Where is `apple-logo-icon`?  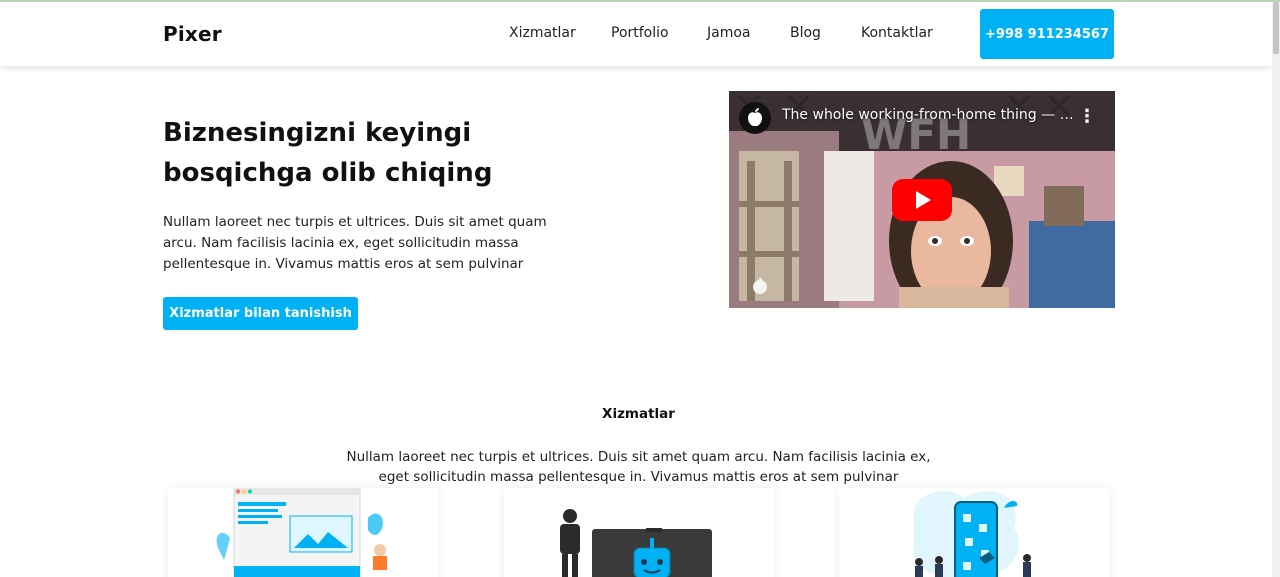 apple-logo-icon is located at coordinates (755, 118).